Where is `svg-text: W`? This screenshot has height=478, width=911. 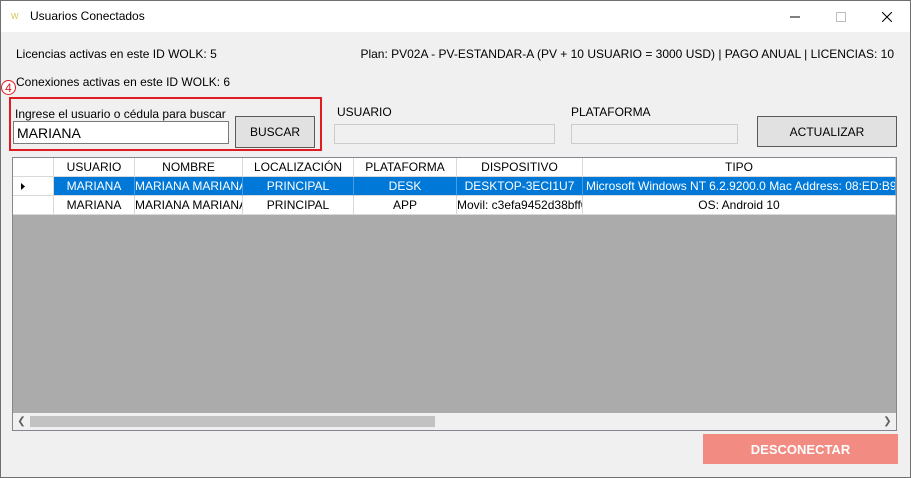 svg-text: W is located at coordinates (15, 16).